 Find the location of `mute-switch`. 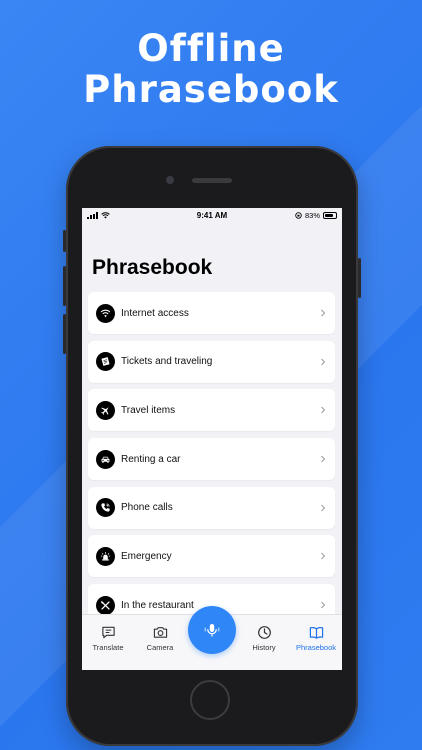

mute-switch is located at coordinates (64, 241).